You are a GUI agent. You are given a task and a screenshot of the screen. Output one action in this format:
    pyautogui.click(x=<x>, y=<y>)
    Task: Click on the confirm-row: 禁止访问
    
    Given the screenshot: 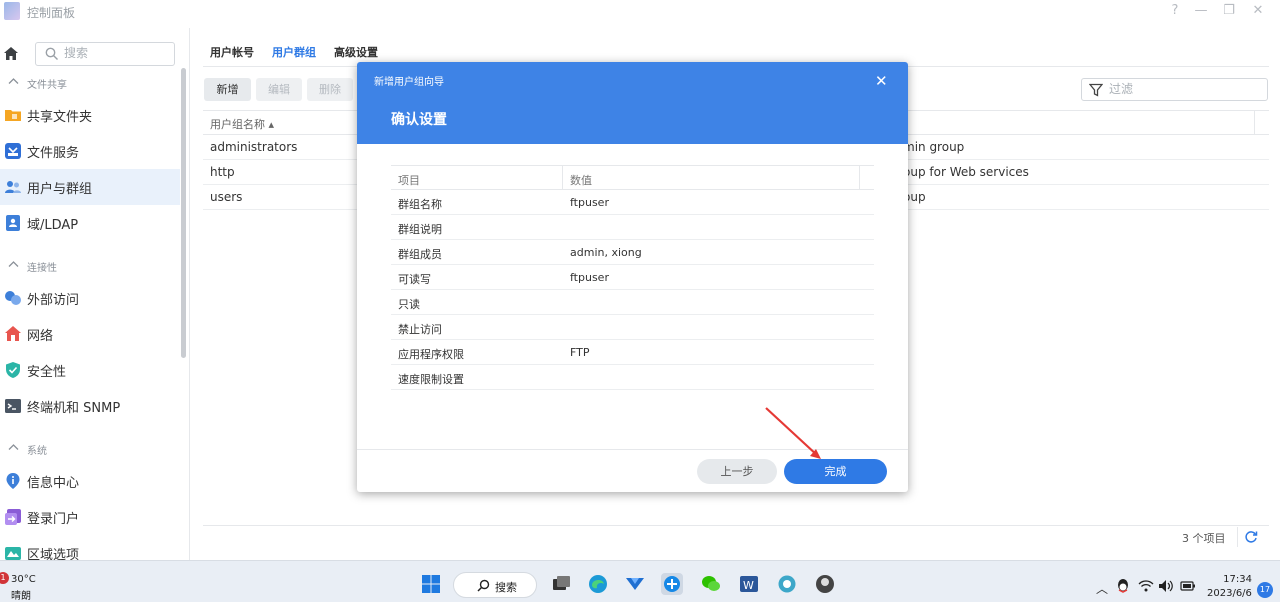 What is the action you would take?
    pyautogui.click(x=632, y=327)
    